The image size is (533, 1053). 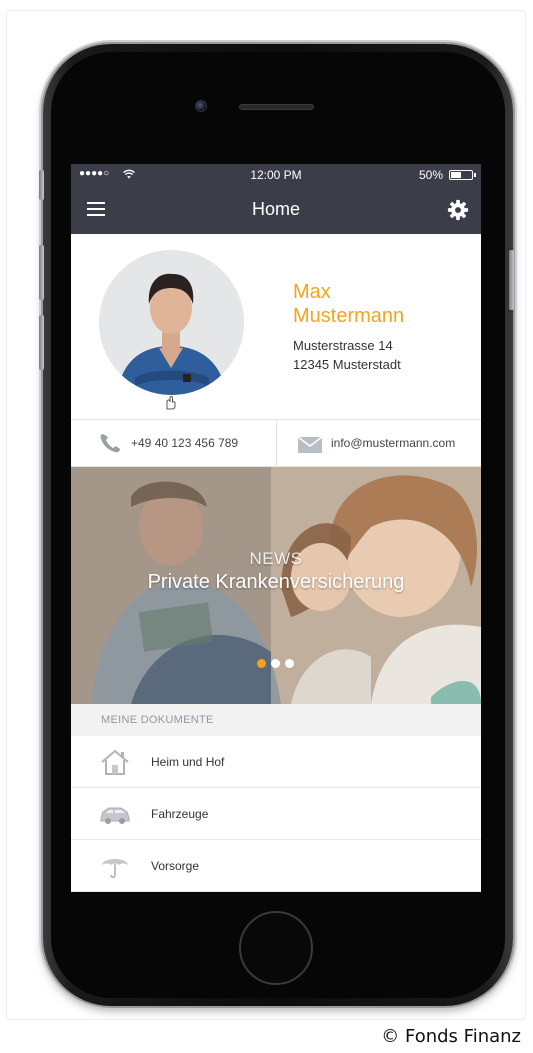 What do you see at coordinates (276, 948) in the screenshot?
I see `home-button` at bounding box center [276, 948].